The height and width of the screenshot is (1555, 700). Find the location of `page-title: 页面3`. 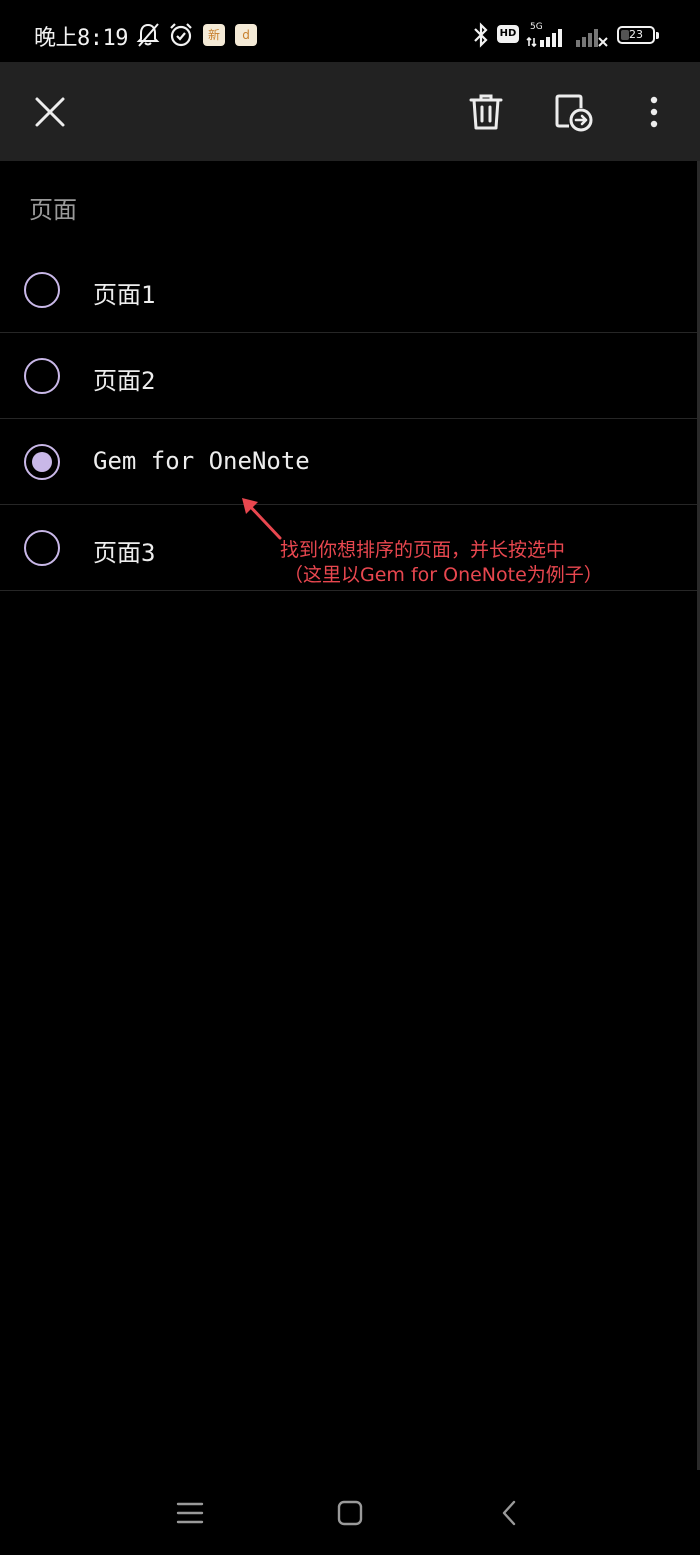

page-title: 页面3 is located at coordinates (124, 553).